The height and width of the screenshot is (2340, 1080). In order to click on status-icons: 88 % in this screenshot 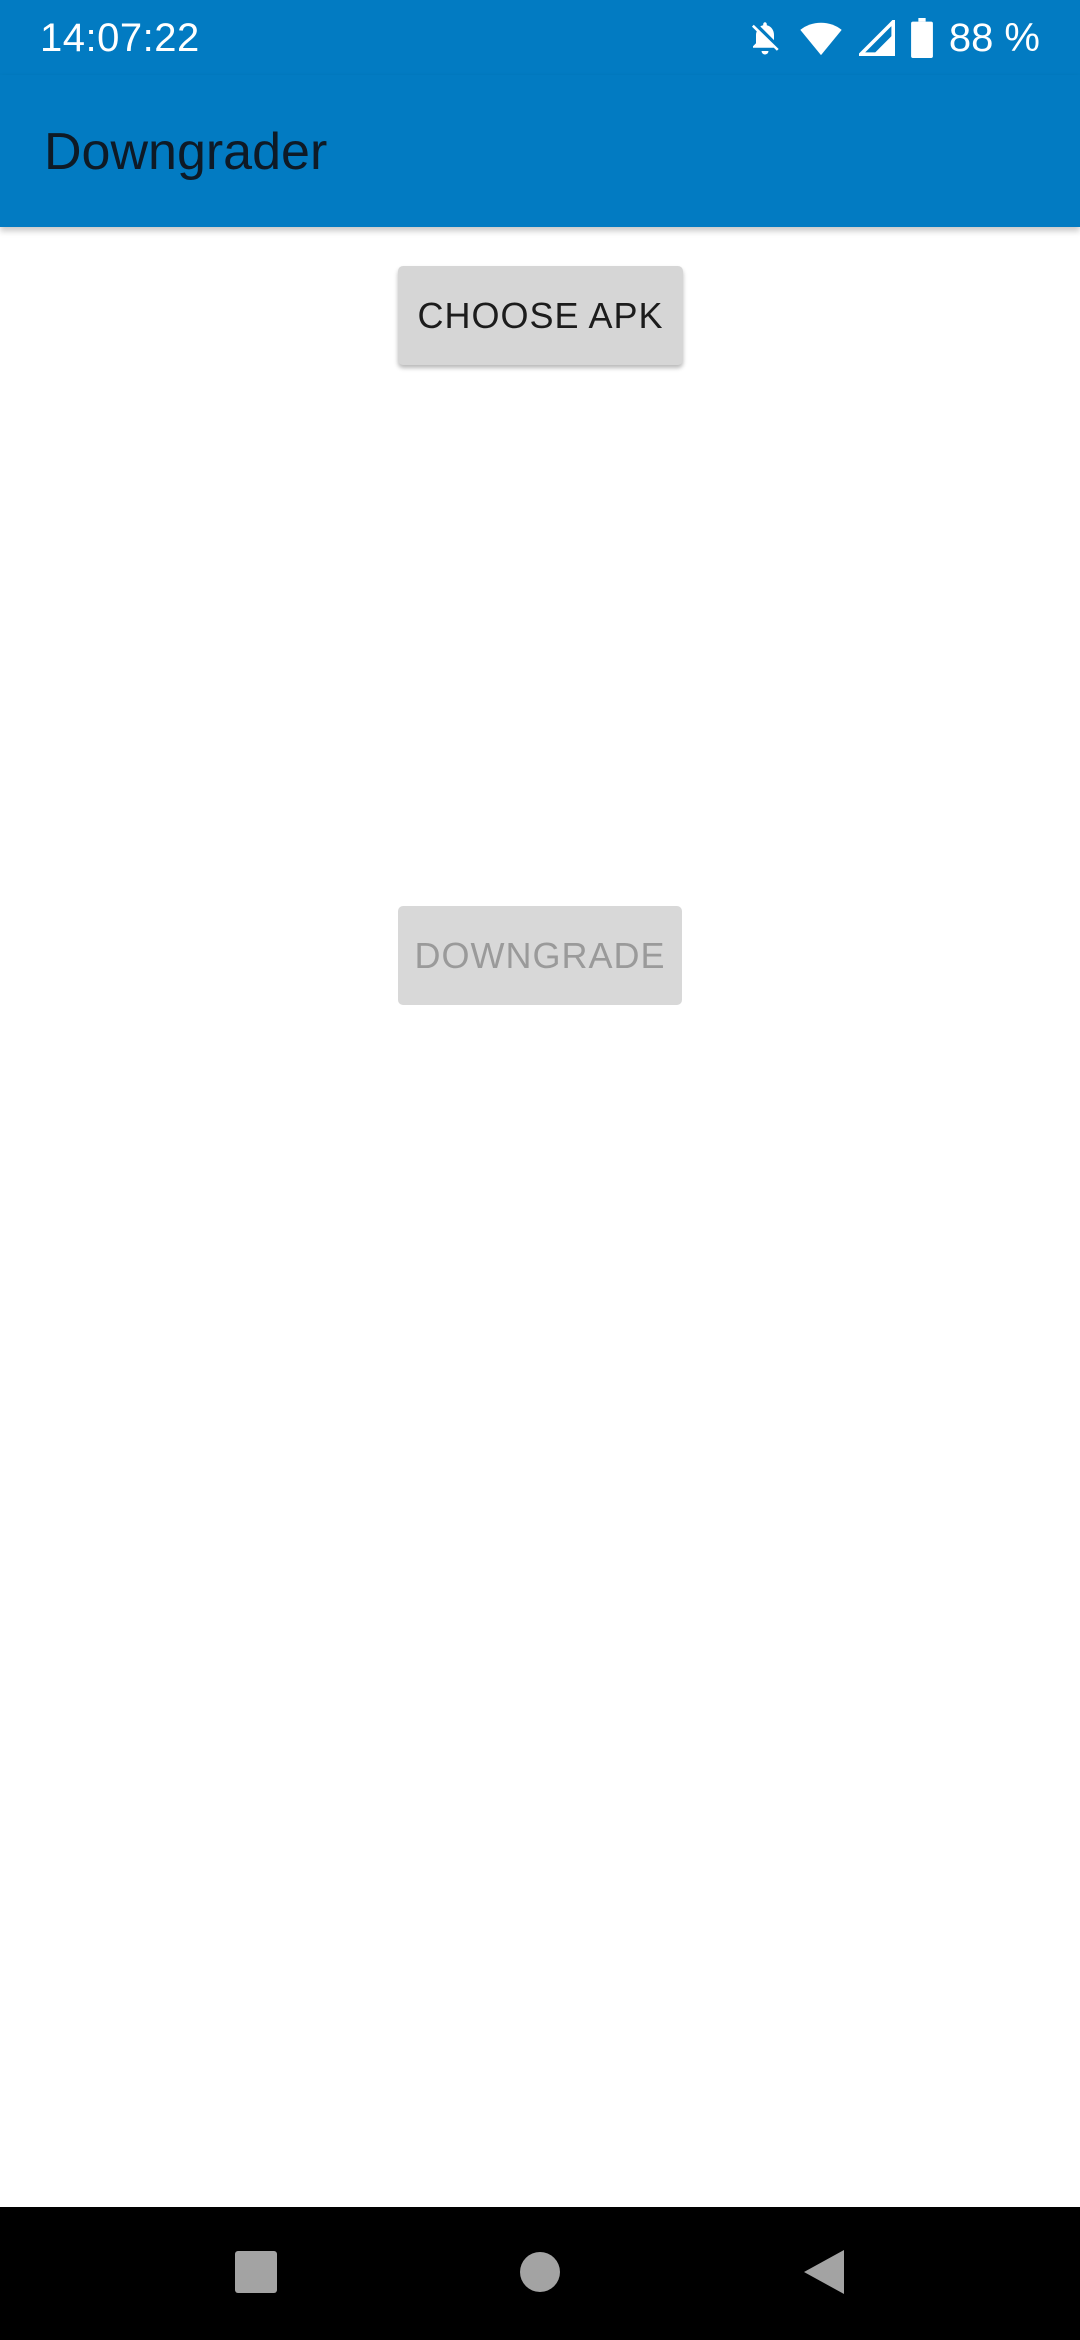, I will do `click(893, 38)`.